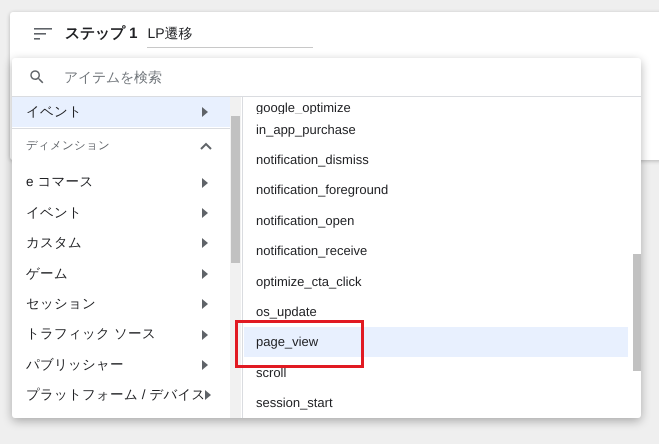 This screenshot has width=659, height=444. I want to click on search-field: アイテムを検索, so click(352, 77).